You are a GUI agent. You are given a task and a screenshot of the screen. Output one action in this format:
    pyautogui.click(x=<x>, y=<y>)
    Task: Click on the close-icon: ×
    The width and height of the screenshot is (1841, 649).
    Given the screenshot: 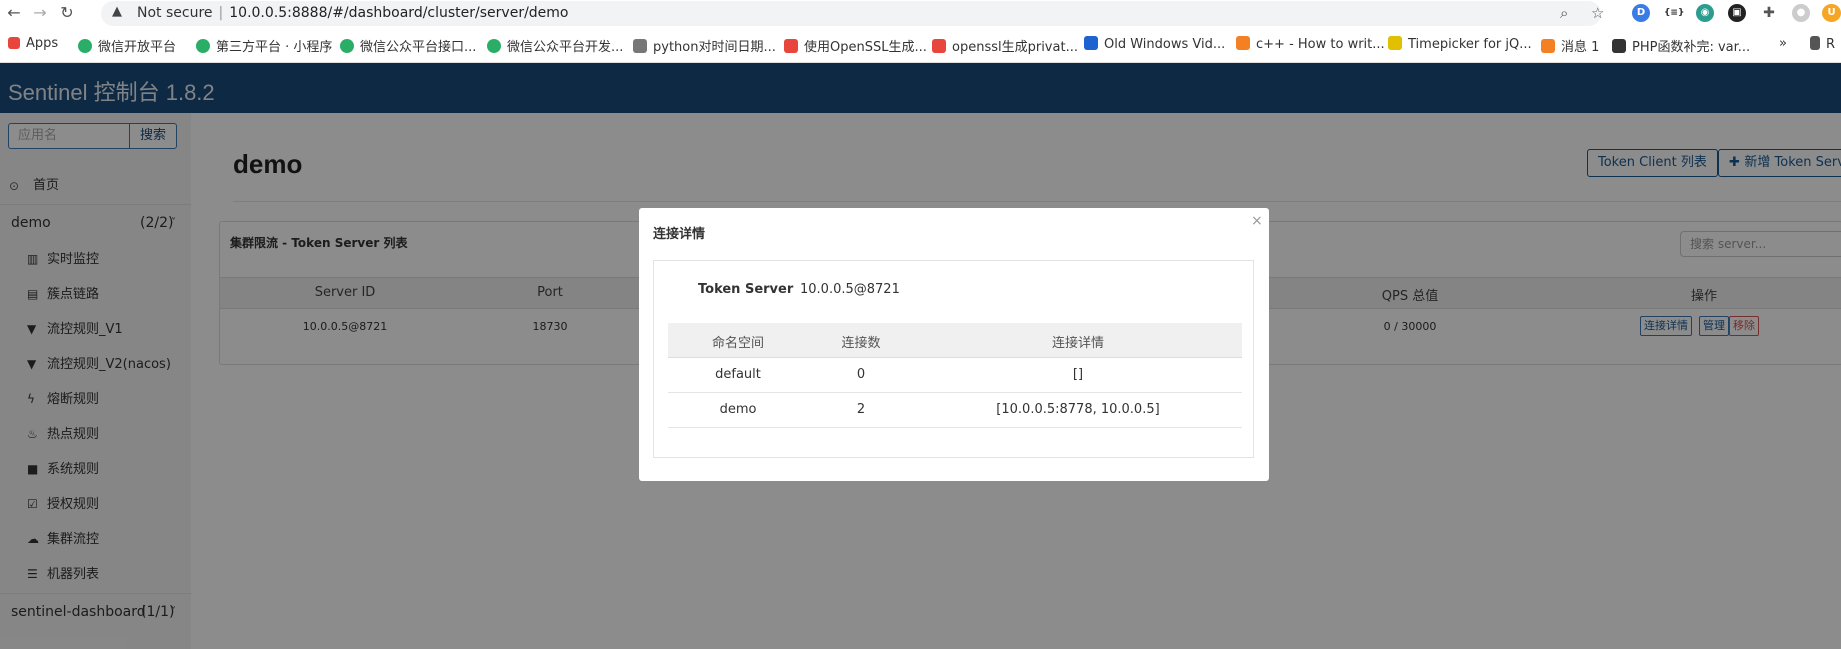 What is the action you would take?
    pyautogui.click(x=1257, y=221)
    